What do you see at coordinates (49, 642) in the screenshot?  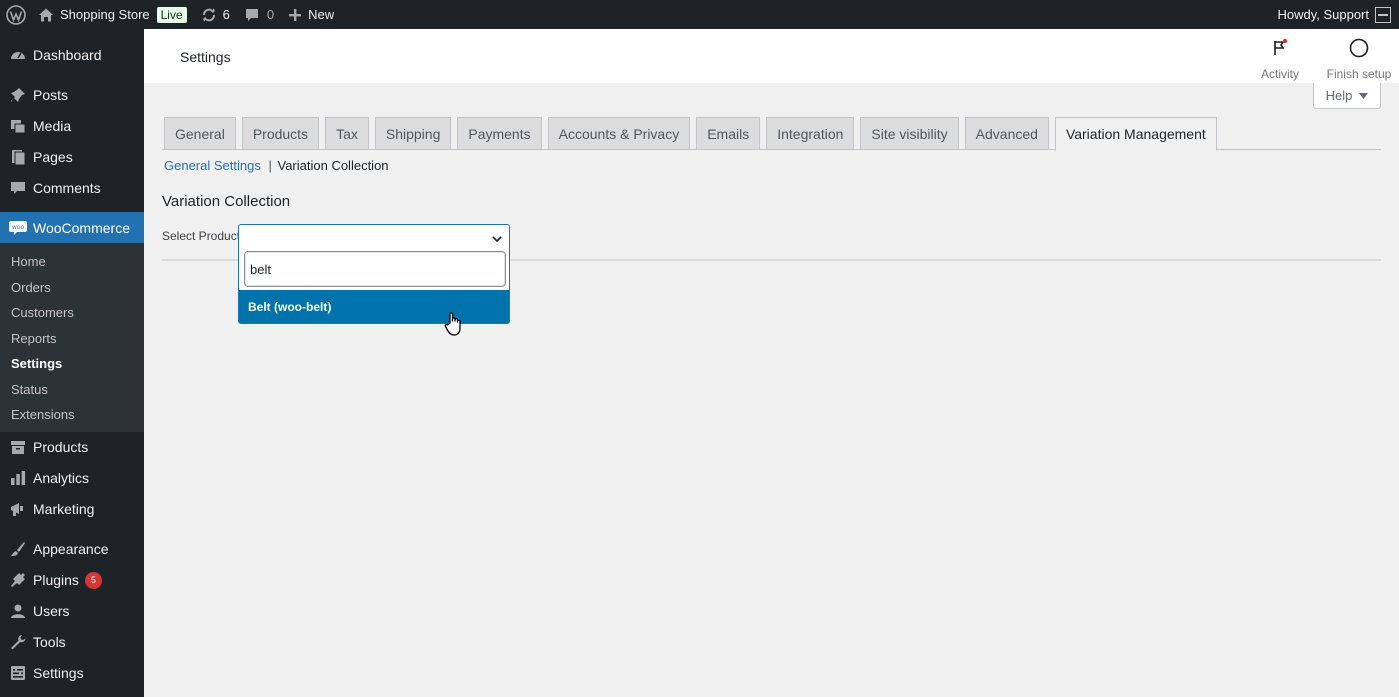 I see `sidebar-item-label: Tools` at bounding box center [49, 642].